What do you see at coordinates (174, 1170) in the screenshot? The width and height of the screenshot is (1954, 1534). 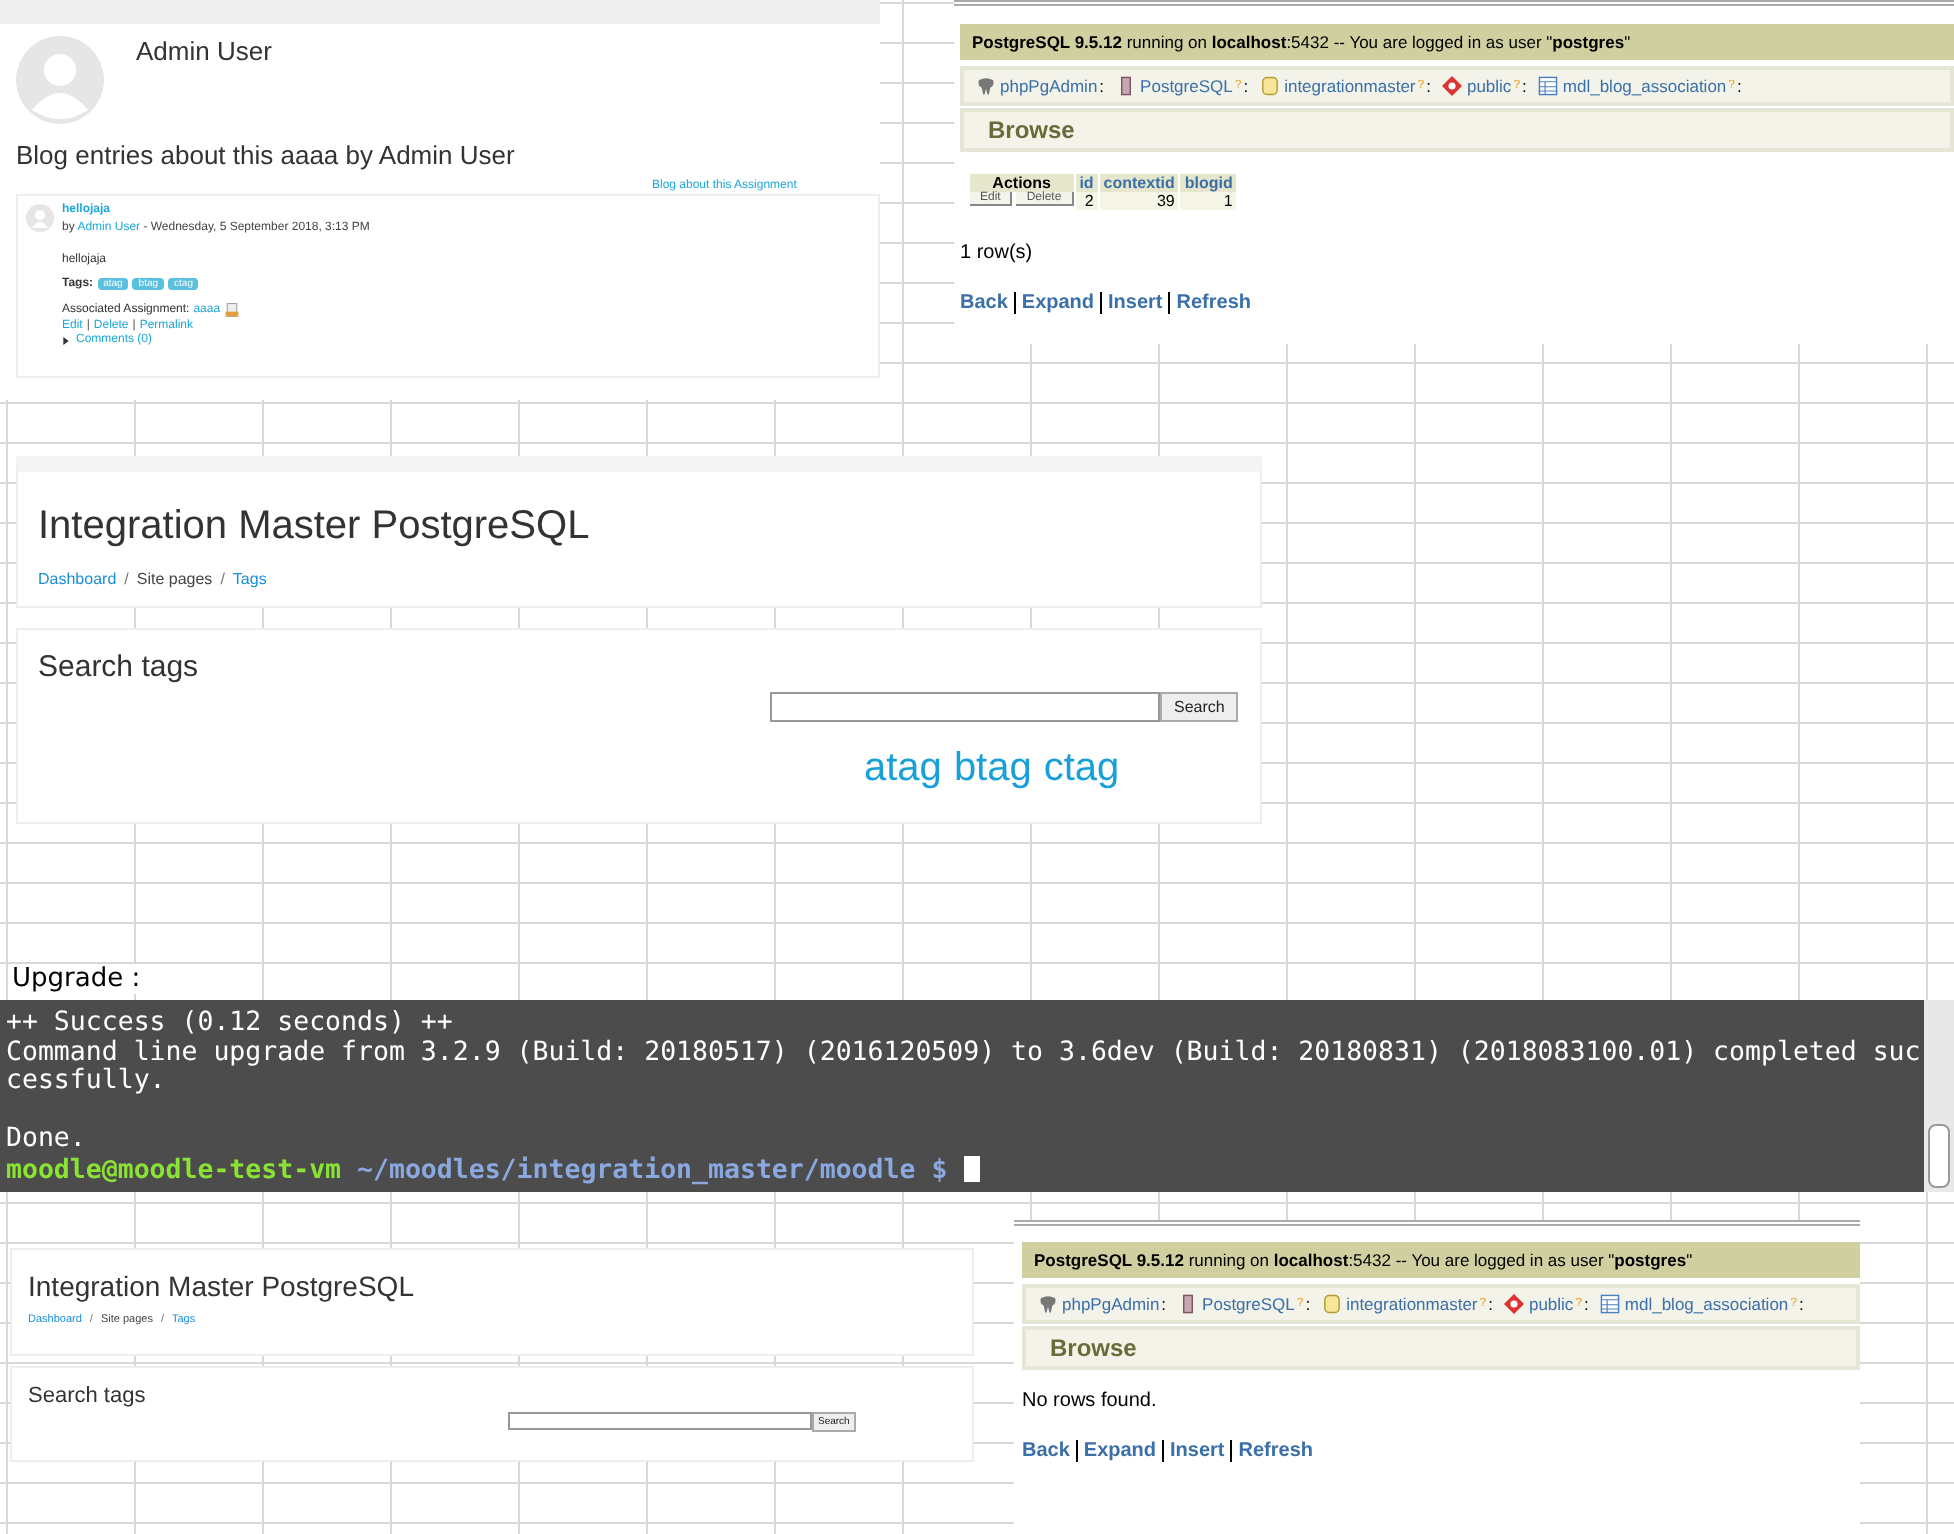 I see `prompt-user: moodle@moodle-test-vm` at bounding box center [174, 1170].